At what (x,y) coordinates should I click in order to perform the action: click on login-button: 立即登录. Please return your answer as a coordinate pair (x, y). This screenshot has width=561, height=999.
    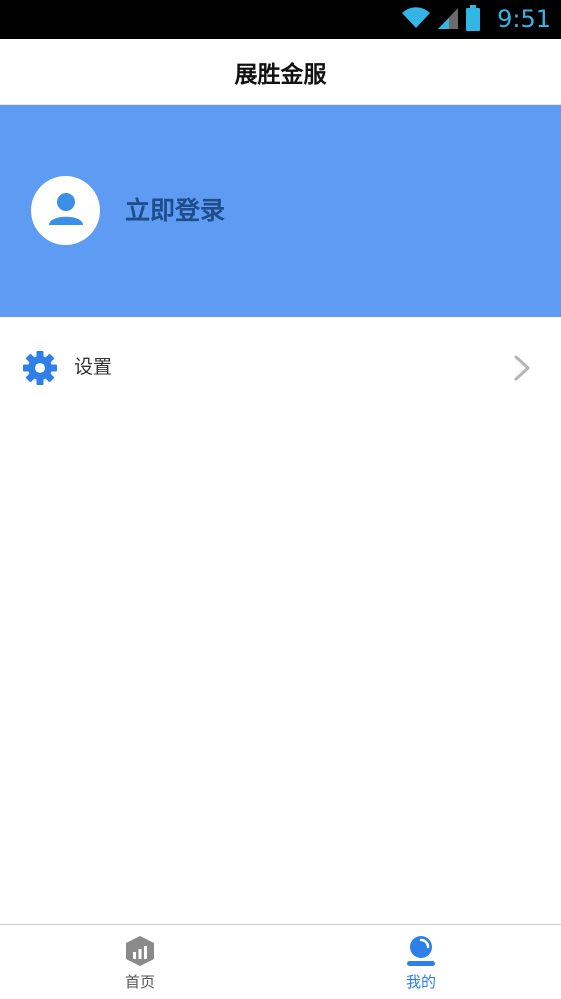
    Looking at the image, I should click on (175, 211).